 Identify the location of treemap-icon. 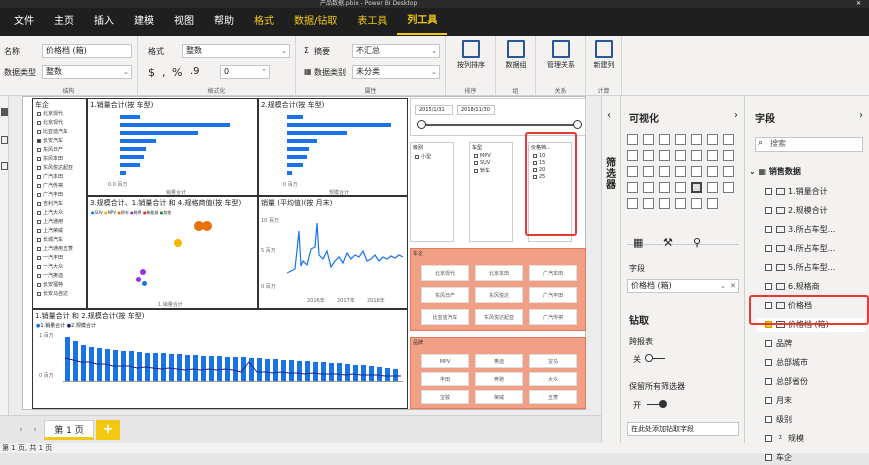
(680, 171).